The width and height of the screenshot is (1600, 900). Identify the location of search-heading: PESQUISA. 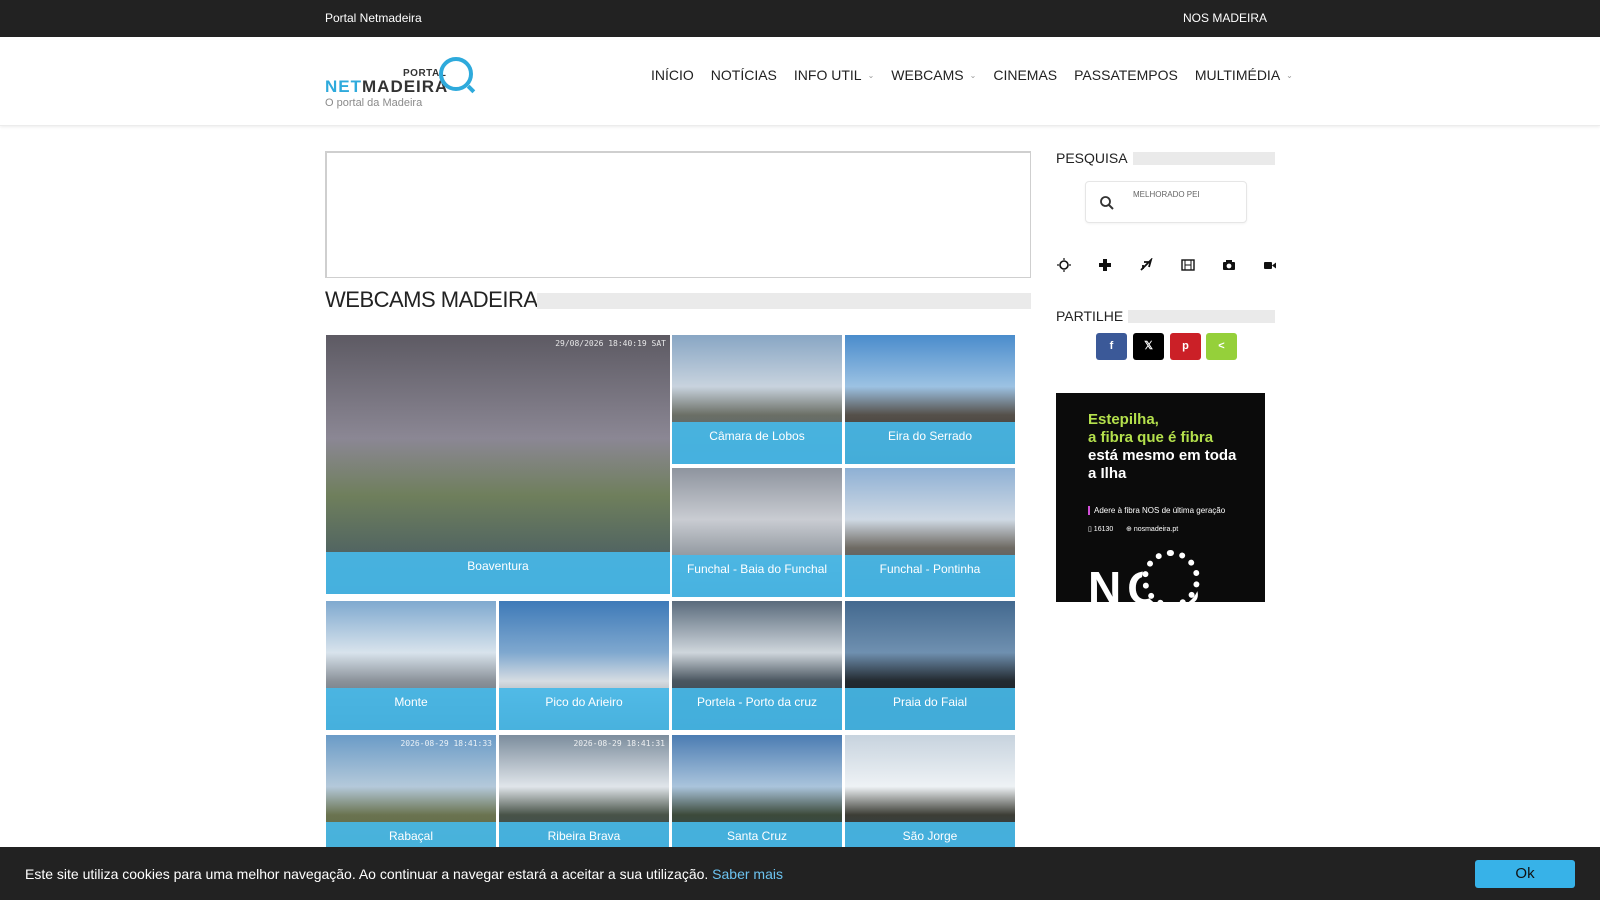
(1165, 158).